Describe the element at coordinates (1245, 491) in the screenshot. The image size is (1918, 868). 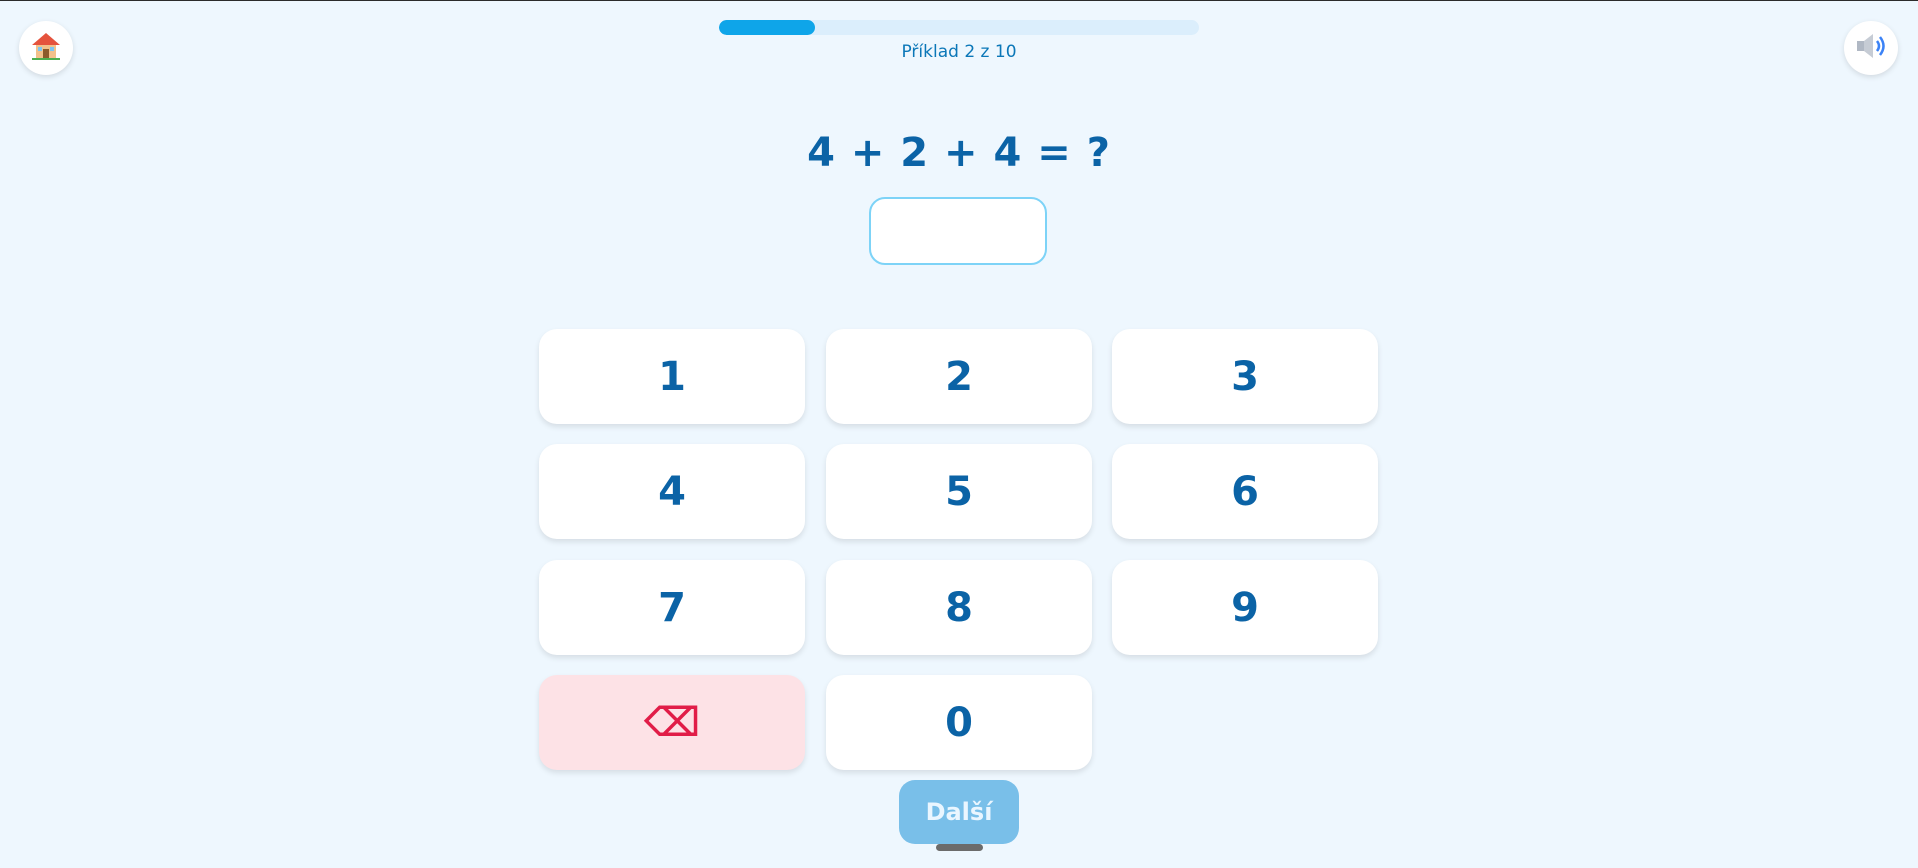
I see `key-6: 6` at that location.